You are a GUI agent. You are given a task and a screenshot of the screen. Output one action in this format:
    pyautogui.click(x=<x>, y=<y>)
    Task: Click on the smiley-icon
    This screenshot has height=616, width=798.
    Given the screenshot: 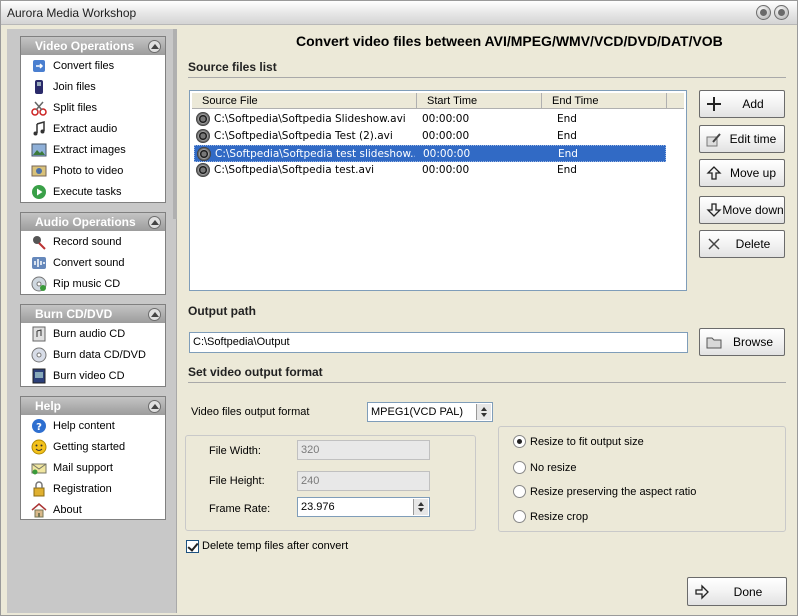 What is the action you would take?
    pyautogui.click(x=39, y=447)
    